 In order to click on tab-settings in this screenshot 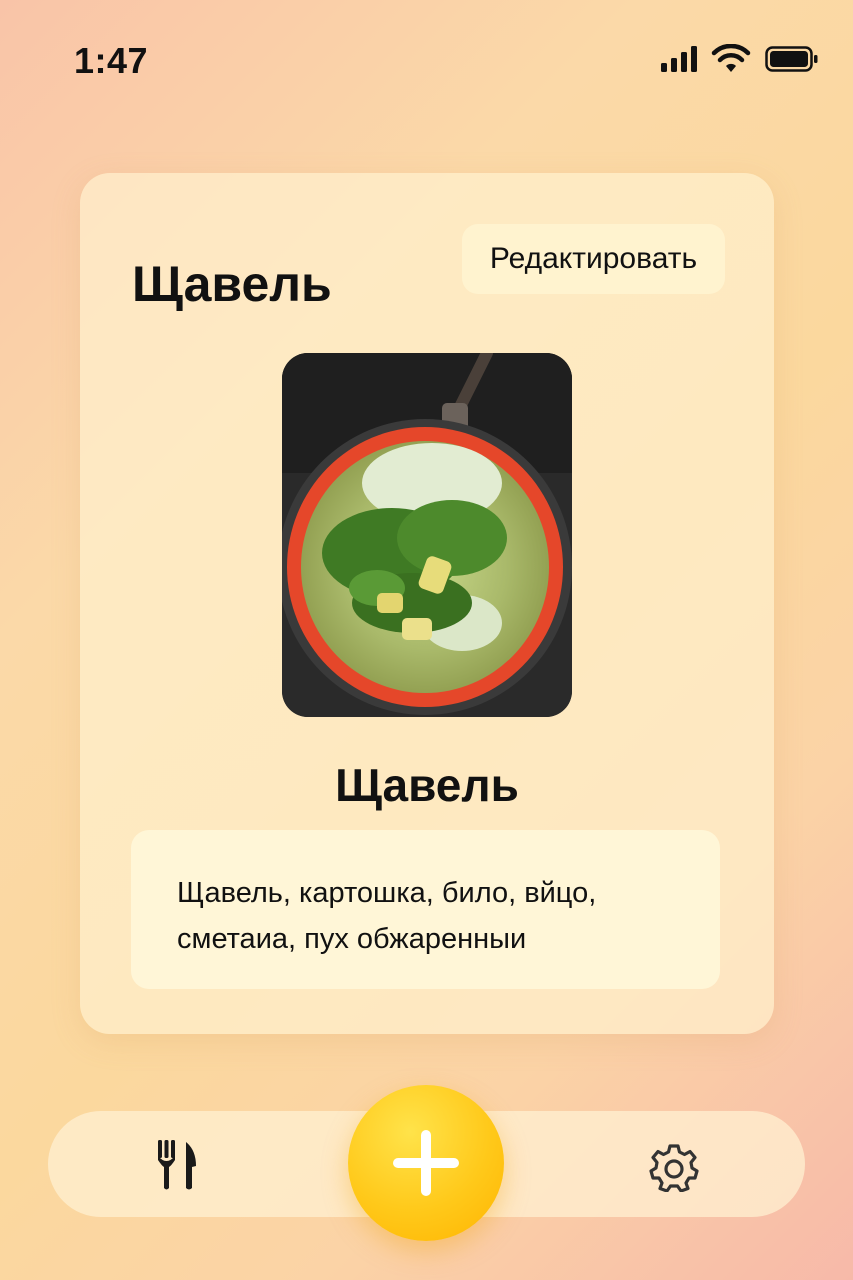, I will do `click(674, 1167)`.